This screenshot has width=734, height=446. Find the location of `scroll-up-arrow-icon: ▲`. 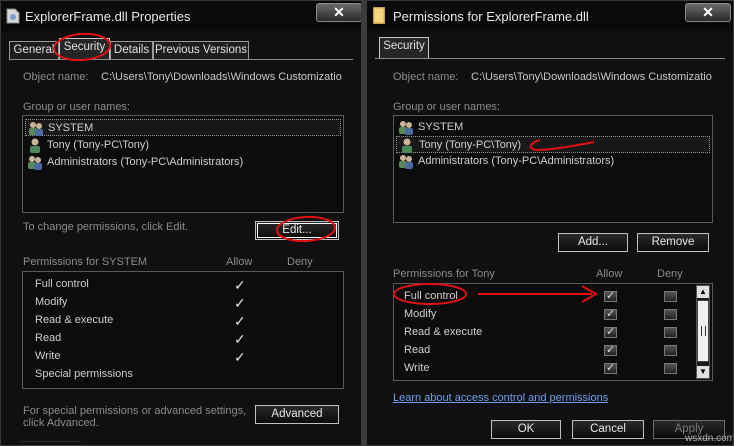

scroll-up-arrow-icon: ▲ is located at coordinates (703, 292).